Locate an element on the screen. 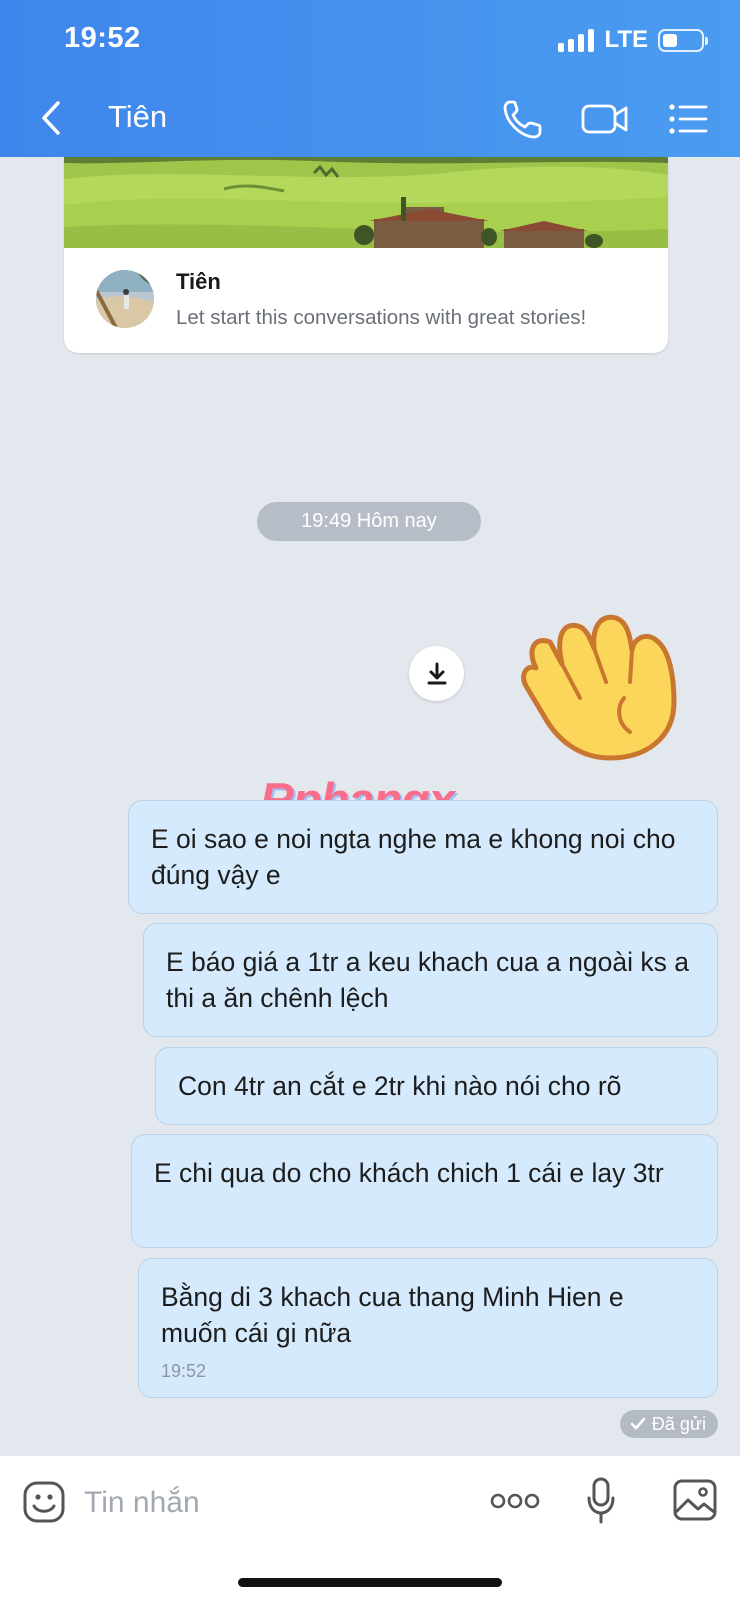 The height and width of the screenshot is (1600, 740). message-time: 19:52 is located at coordinates (184, 1371).